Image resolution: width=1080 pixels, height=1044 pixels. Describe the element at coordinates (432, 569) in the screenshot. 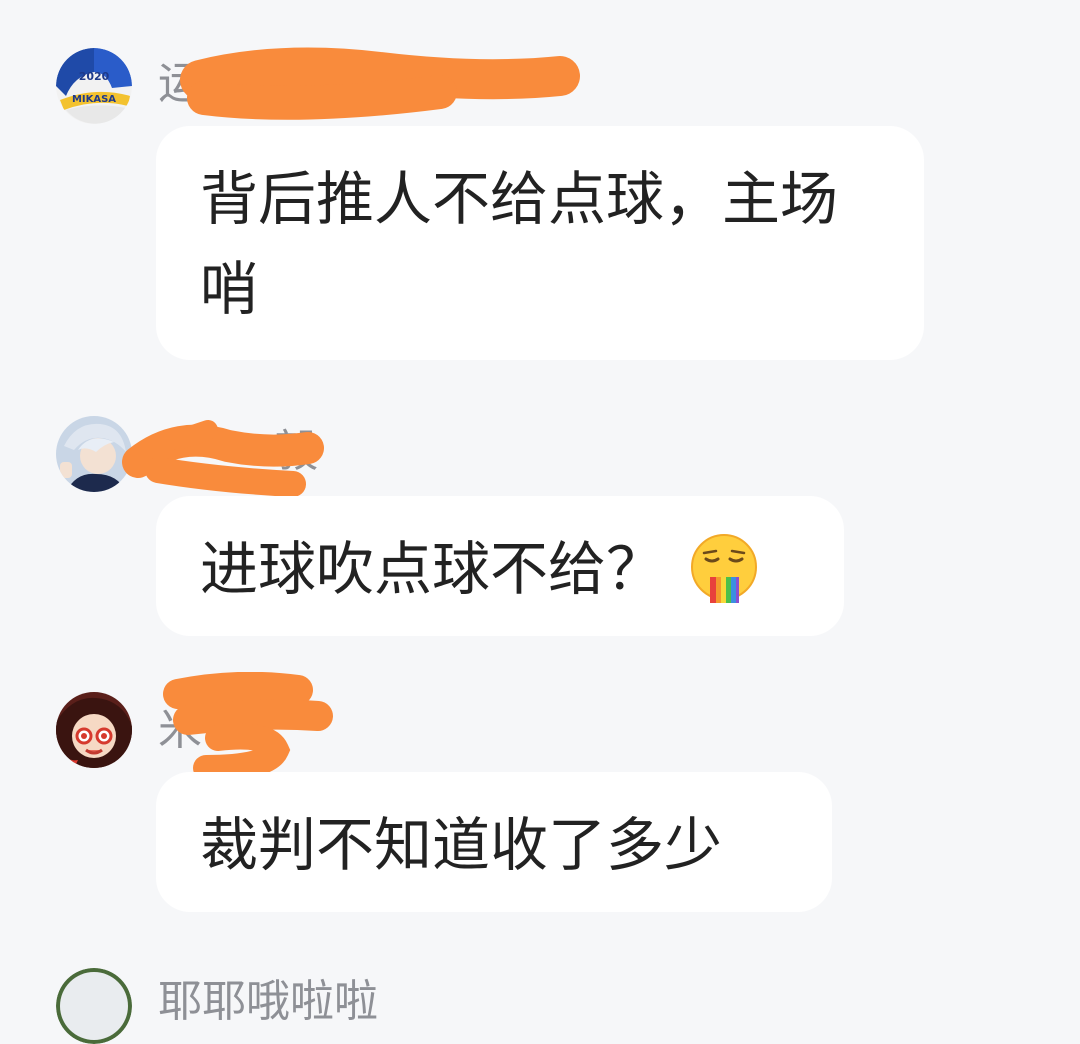

I see `message-text: 进球吹点球不给？` at that location.